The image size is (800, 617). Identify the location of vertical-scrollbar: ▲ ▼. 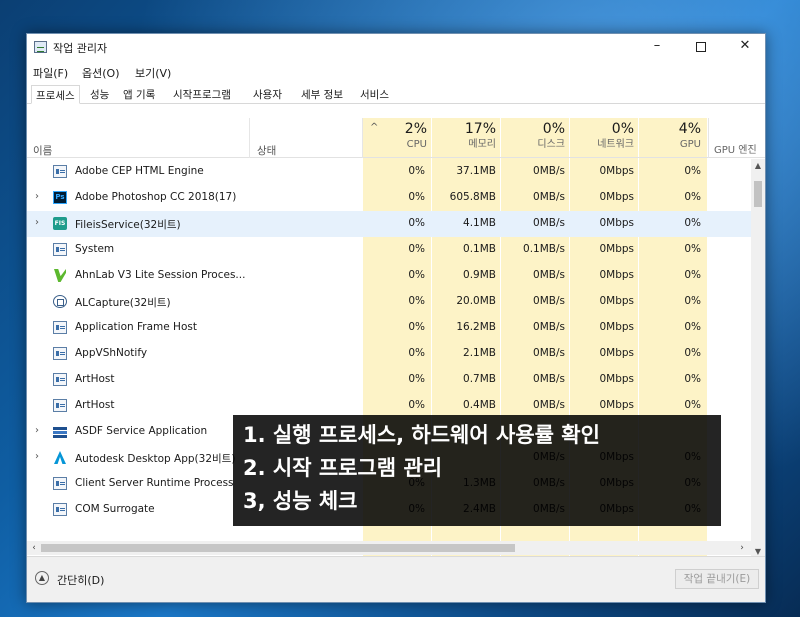
(758, 366).